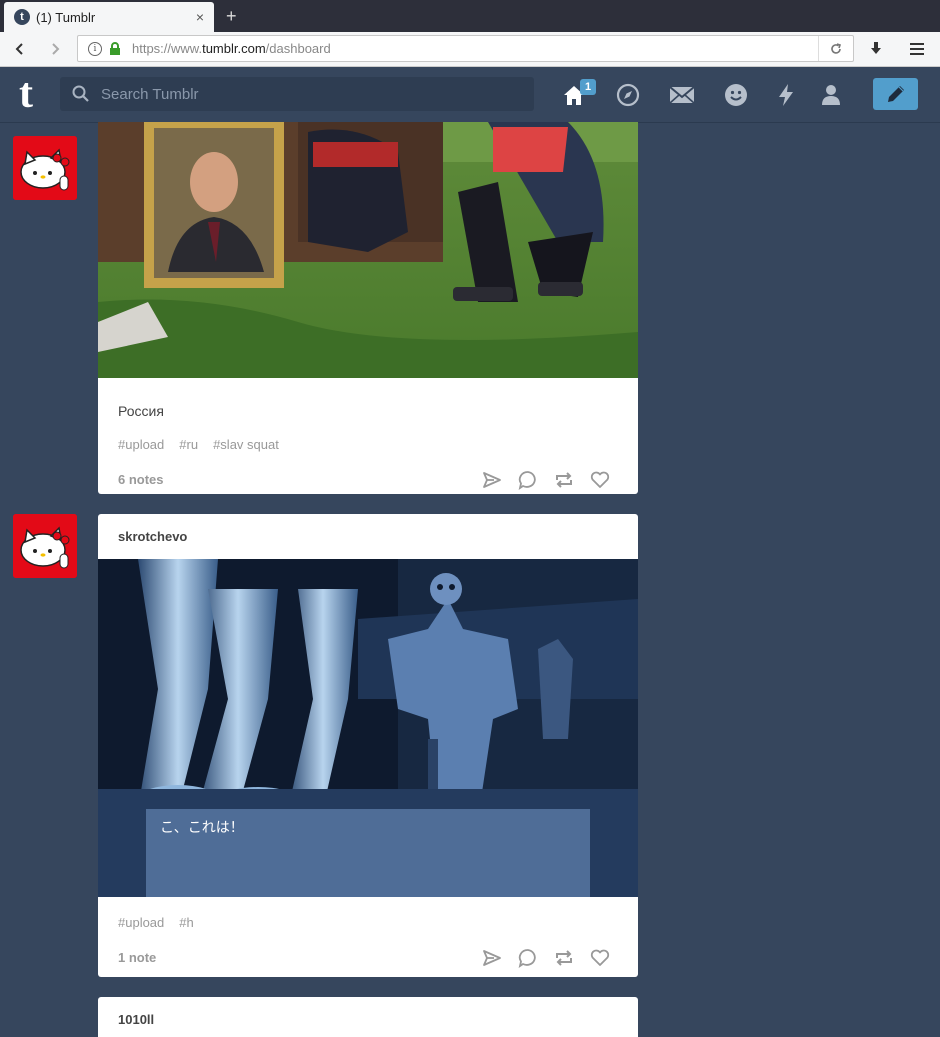 This screenshot has height=1037, width=940. What do you see at coordinates (246, 444) in the screenshot?
I see `post-tag: #slav squat` at bounding box center [246, 444].